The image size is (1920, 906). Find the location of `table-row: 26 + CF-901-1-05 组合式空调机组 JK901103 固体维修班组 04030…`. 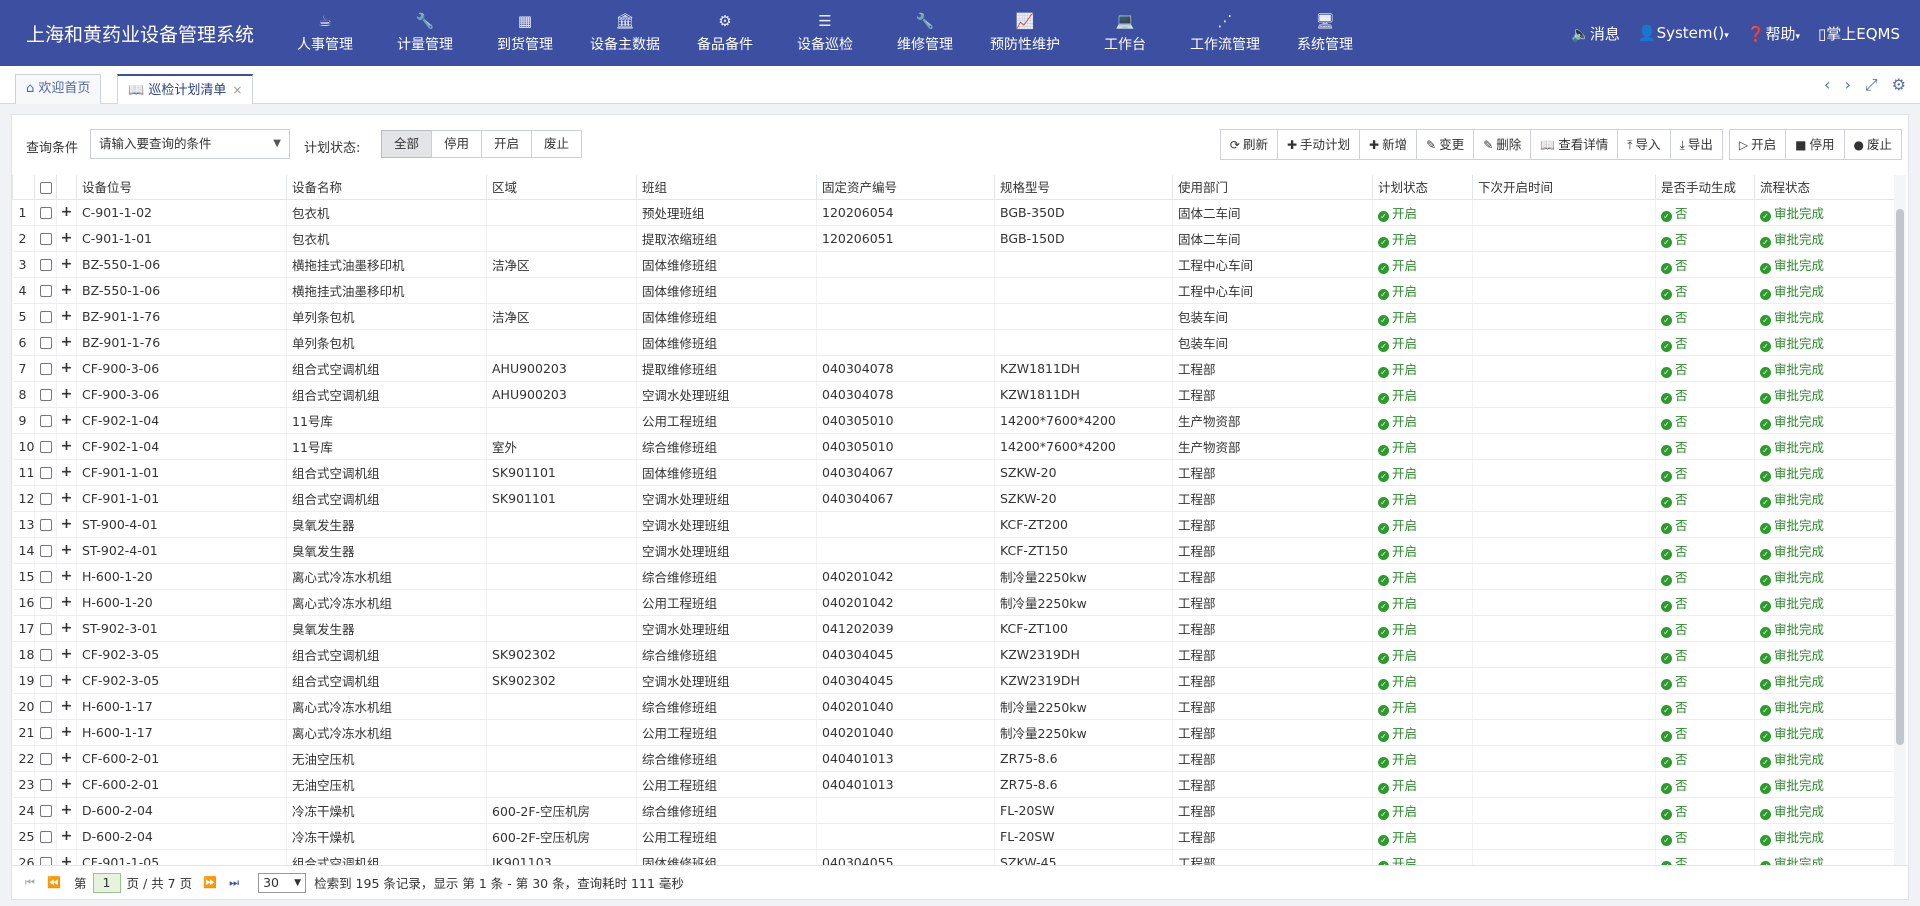

table-row: 26 + CF-901-1-05 组合式空调机组 JK901103 固体维修班组 04030… is located at coordinates (954, 857).